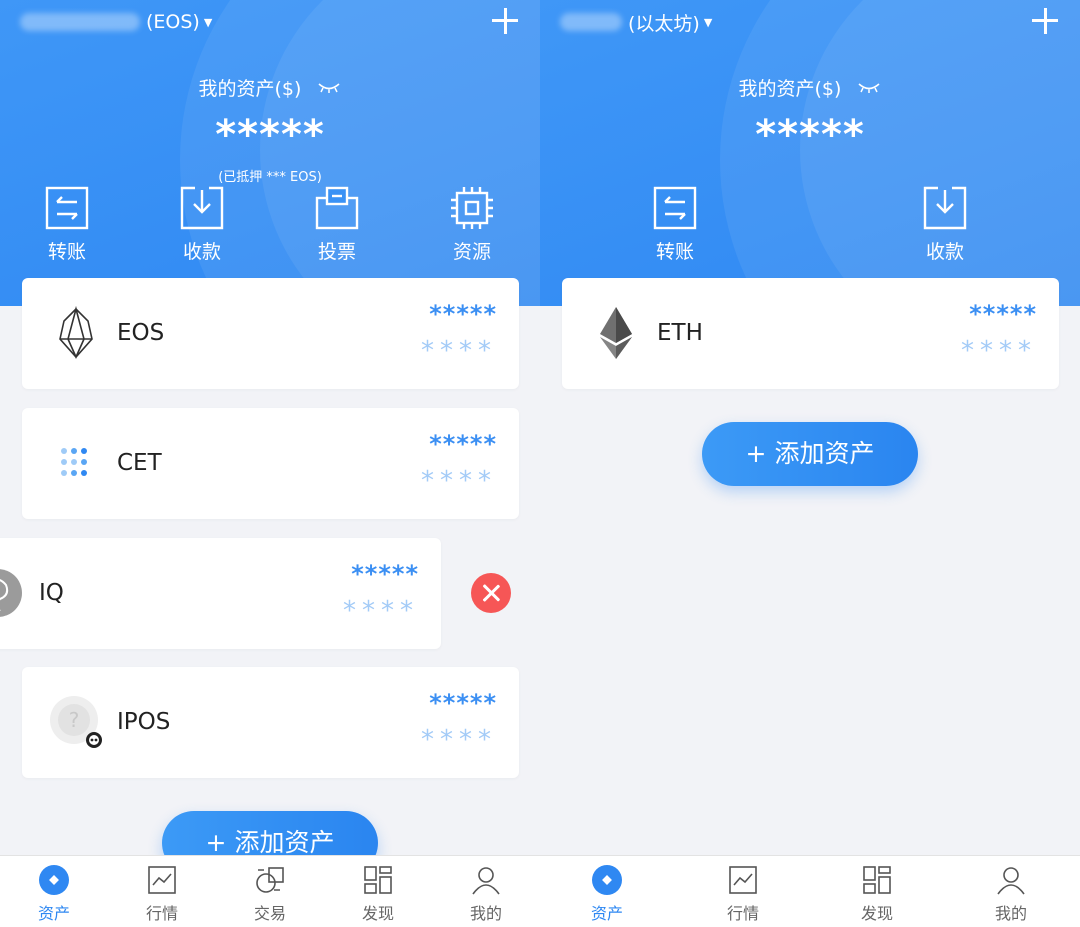  Describe the element at coordinates (51, 593) in the screenshot. I see `asset-symbol: IQ` at that location.